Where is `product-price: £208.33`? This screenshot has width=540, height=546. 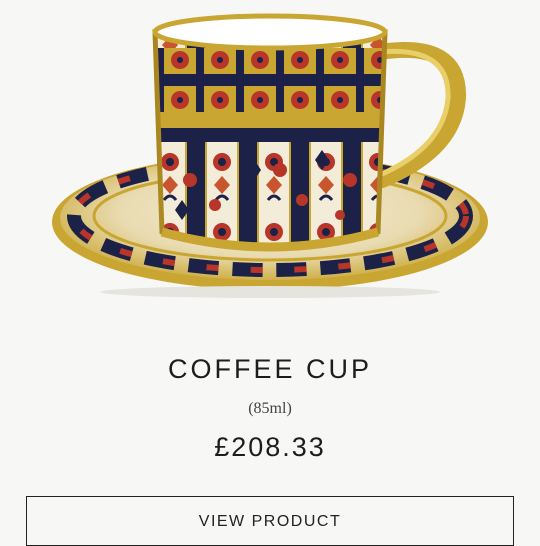
product-price: £208.33 is located at coordinates (270, 447).